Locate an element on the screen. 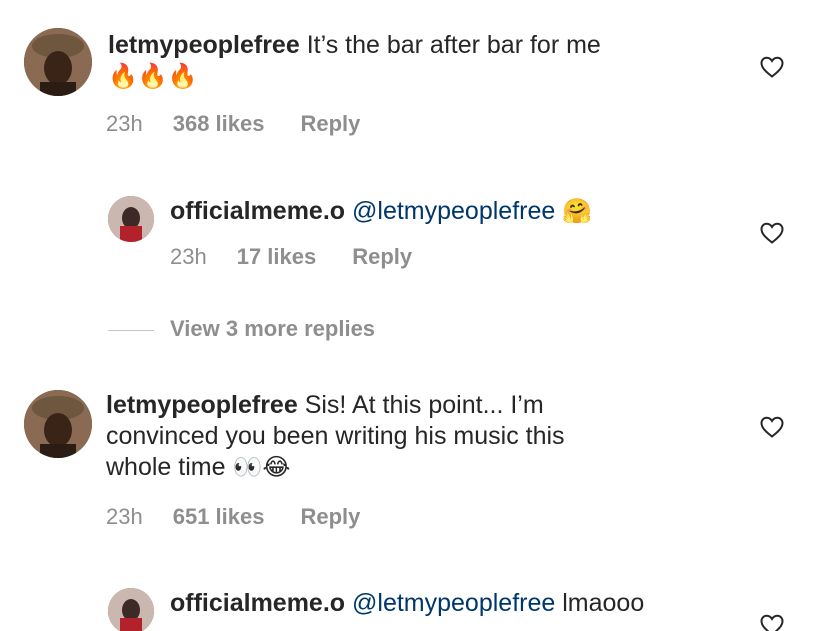  comment-text: officialmeme.o @letmypeoplefree lmaooo is located at coordinates (407, 603).